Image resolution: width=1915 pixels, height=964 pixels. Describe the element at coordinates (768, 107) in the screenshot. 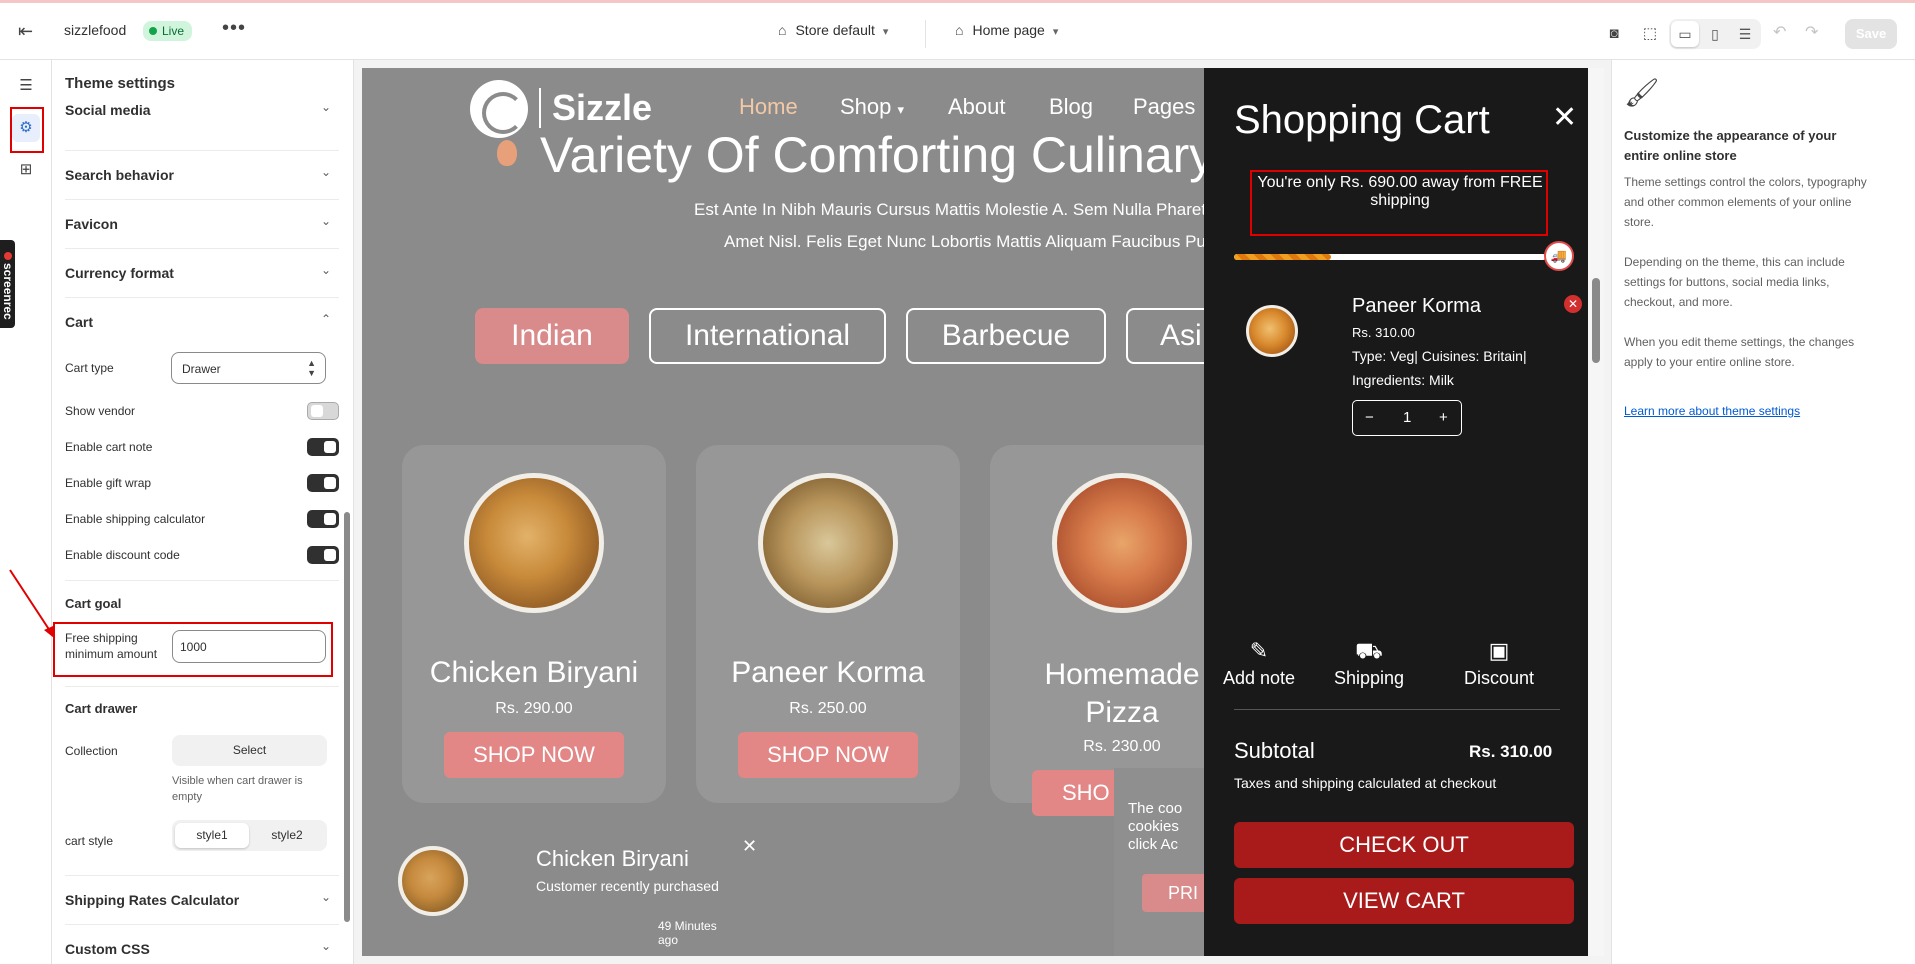

I see `nav-home: Home` at that location.